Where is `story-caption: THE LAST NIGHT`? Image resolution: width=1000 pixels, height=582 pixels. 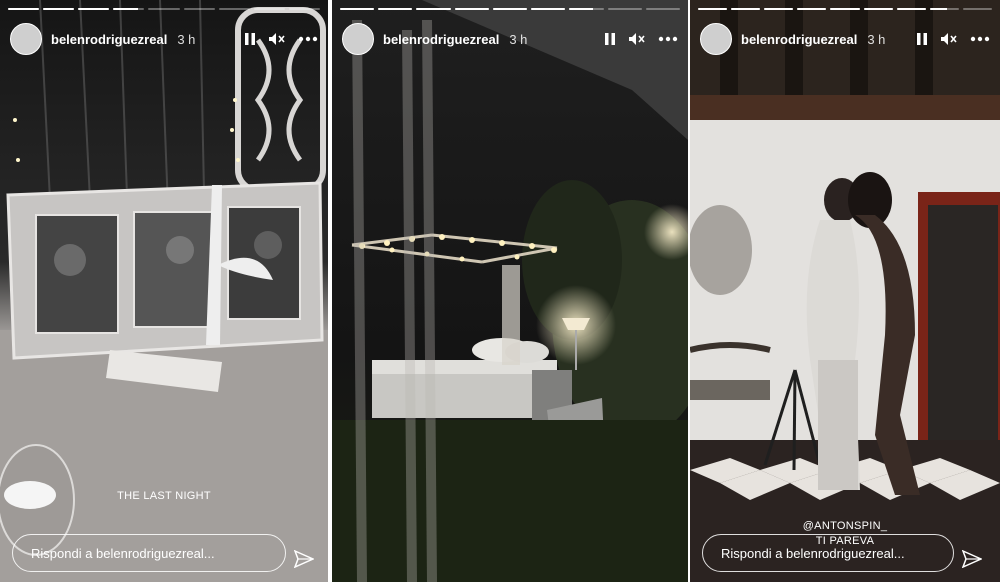 story-caption: THE LAST NIGHT is located at coordinates (164, 496).